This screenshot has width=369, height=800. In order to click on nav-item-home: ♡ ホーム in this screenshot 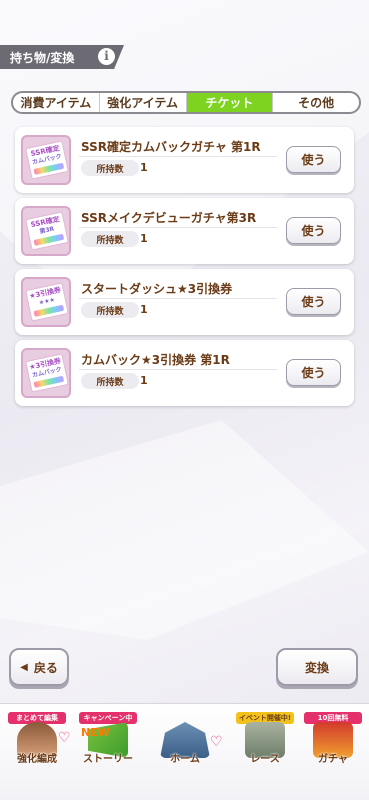, I will do `click(186, 752)`.